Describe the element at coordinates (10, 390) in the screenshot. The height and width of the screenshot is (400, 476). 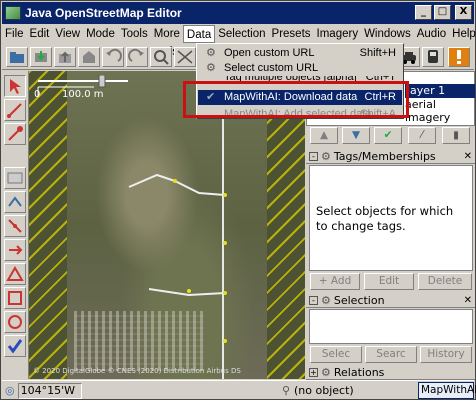
I see `globe-icon: ◎` at that location.